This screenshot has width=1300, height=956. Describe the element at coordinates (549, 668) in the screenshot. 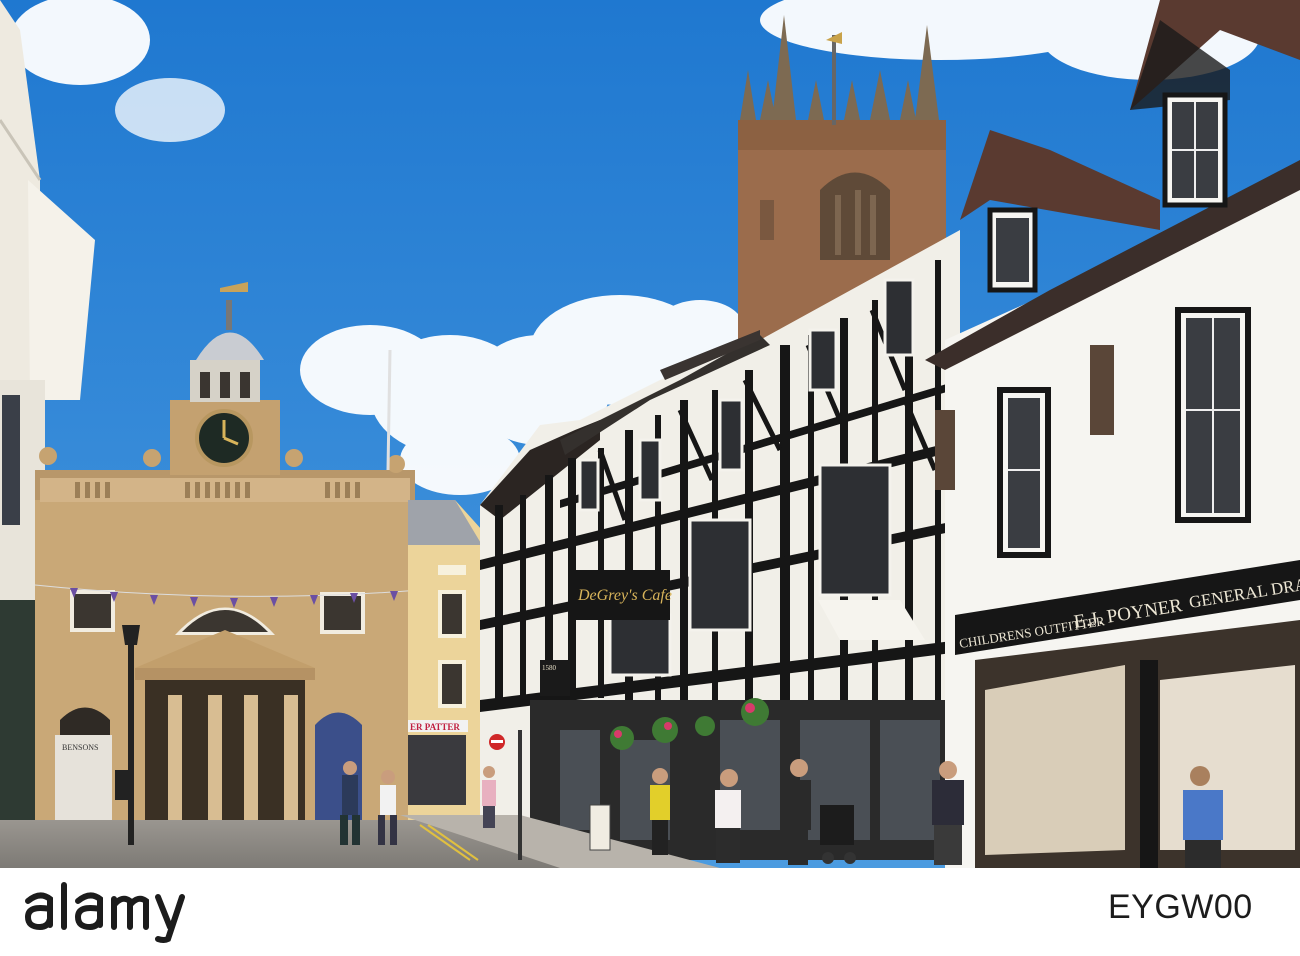

I see `walk-year: 1580` at that location.